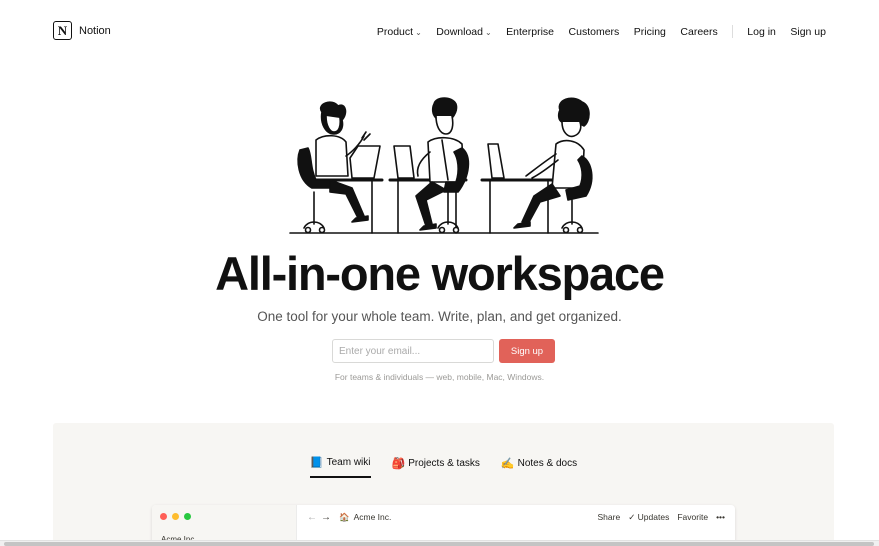 The height and width of the screenshot is (546, 879). Describe the element at coordinates (187, 516) in the screenshot. I see `zoom-dot-icon` at that location.